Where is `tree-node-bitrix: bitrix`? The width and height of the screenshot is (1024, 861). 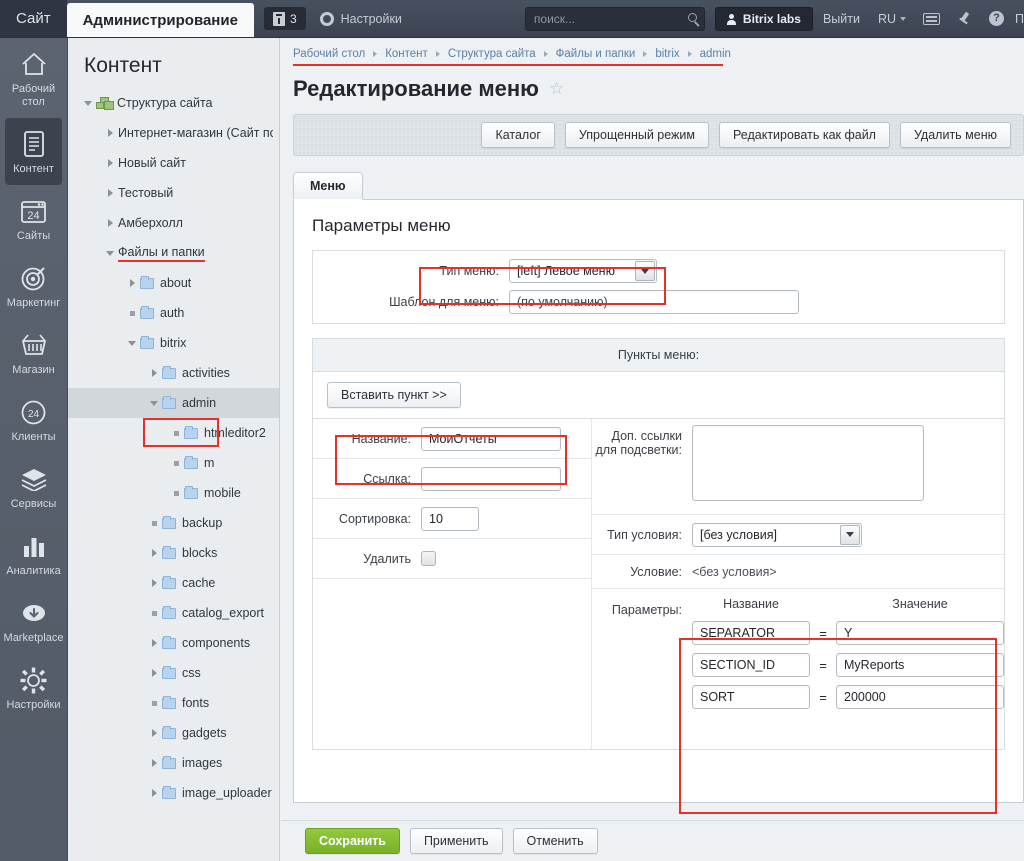
tree-node-bitrix: bitrix is located at coordinates (173, 343).